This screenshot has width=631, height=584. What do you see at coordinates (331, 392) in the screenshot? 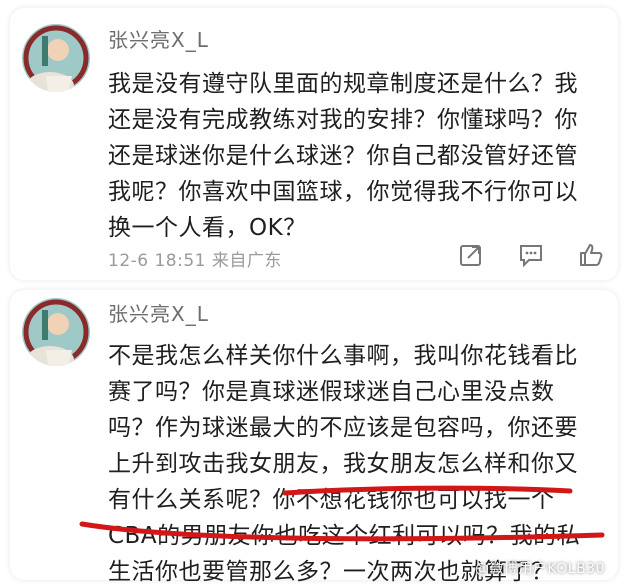
I see `comment-text-line: 赛了吗？你是真球迷假球迷自己心里没点数` at bounding box center [331, 392].